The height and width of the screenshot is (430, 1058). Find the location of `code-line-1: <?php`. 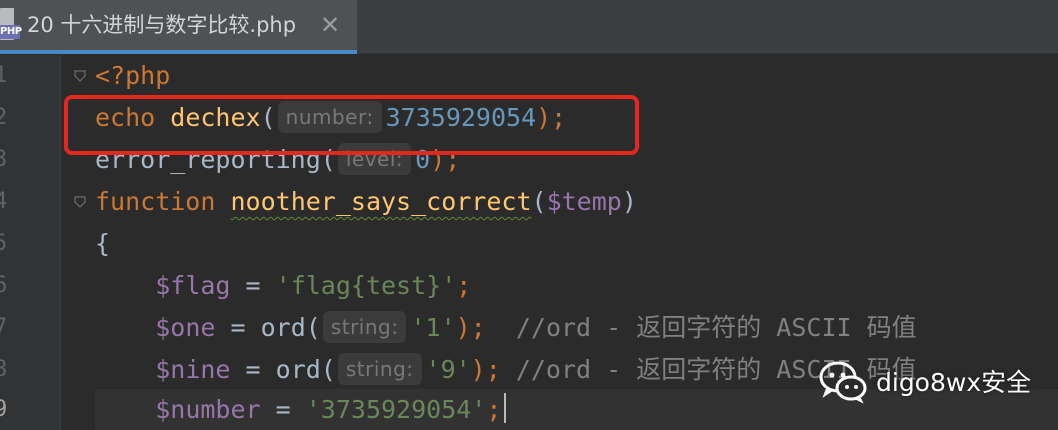

code-line-1: <?php is located at coordinates (132, 76).